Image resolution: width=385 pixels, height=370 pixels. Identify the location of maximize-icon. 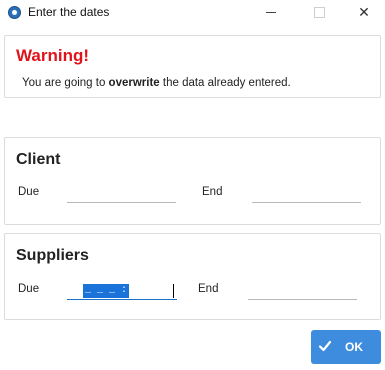
(319, 12).